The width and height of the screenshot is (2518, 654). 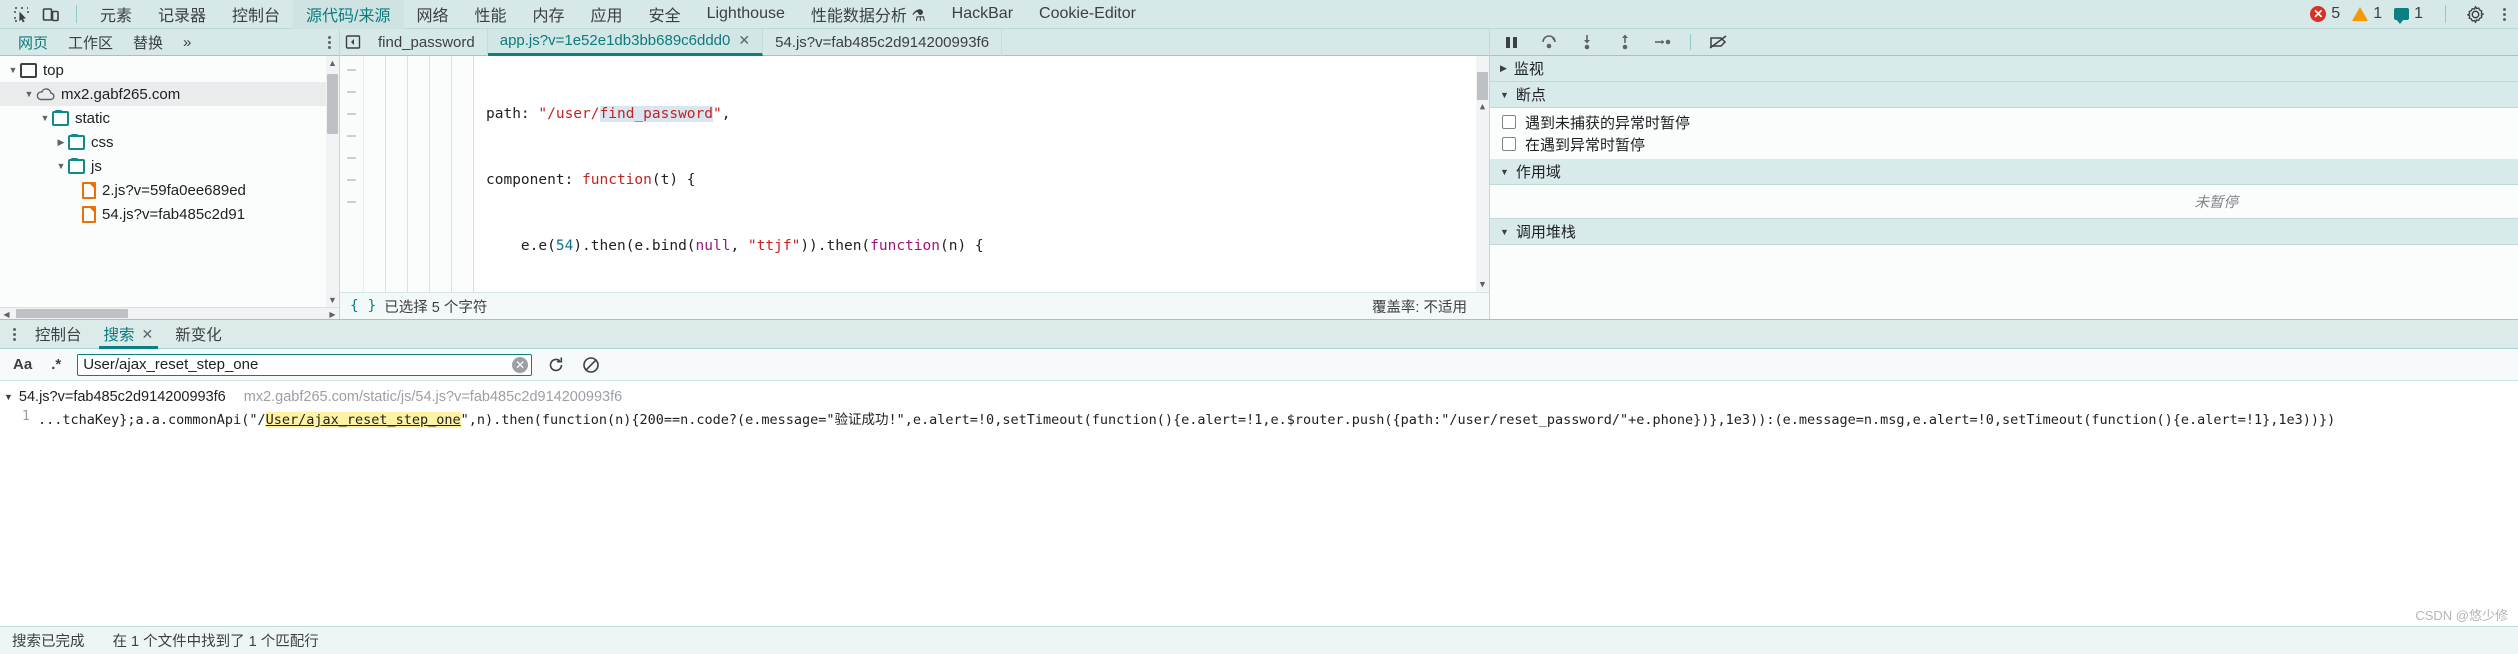 I want to click on toolbar-divider, so click(x=76, y=14).